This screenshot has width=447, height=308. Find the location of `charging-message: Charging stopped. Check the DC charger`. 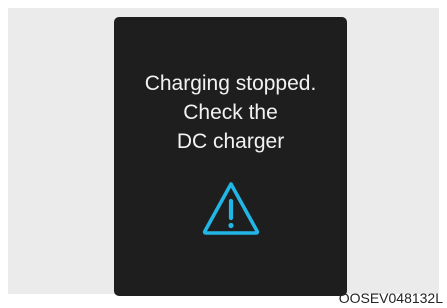

charging-message: Charging stopped. Check the DC charger is located at coordinates (230, 112).